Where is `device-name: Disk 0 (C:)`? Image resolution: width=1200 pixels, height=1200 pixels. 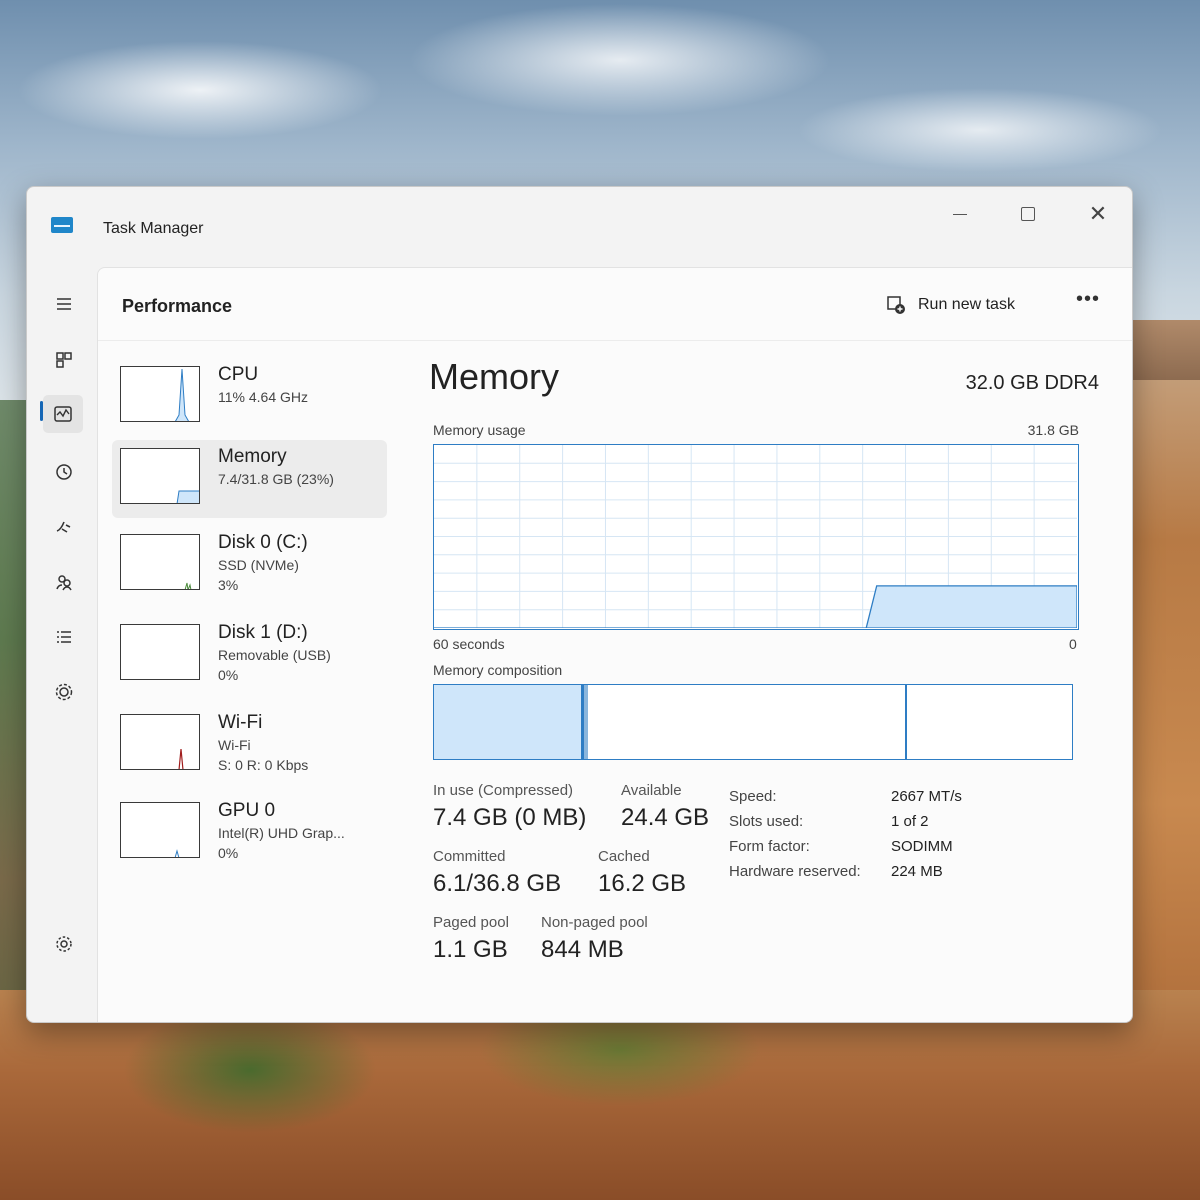 device-name: Disk 0 (C:) is located at coordinates (263, 542).